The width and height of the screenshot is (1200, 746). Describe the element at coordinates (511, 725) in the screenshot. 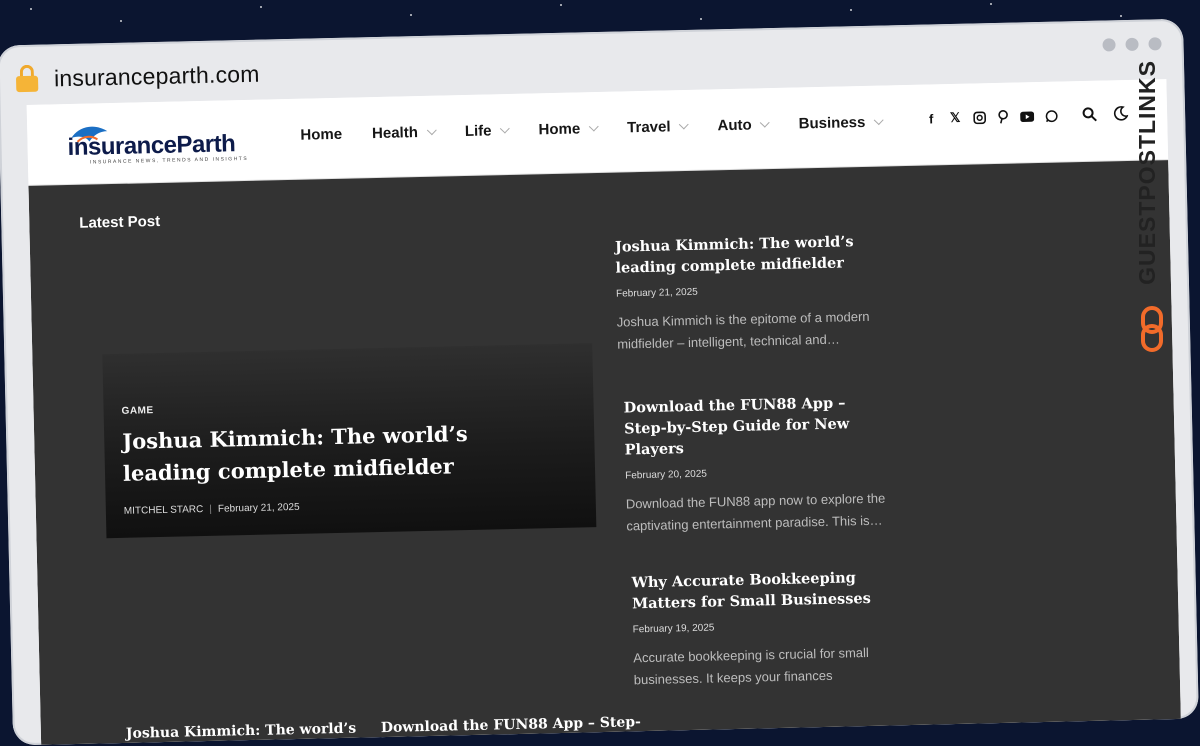

I see `post-title-partial: Download the FUN88 App – Step-` at that location.